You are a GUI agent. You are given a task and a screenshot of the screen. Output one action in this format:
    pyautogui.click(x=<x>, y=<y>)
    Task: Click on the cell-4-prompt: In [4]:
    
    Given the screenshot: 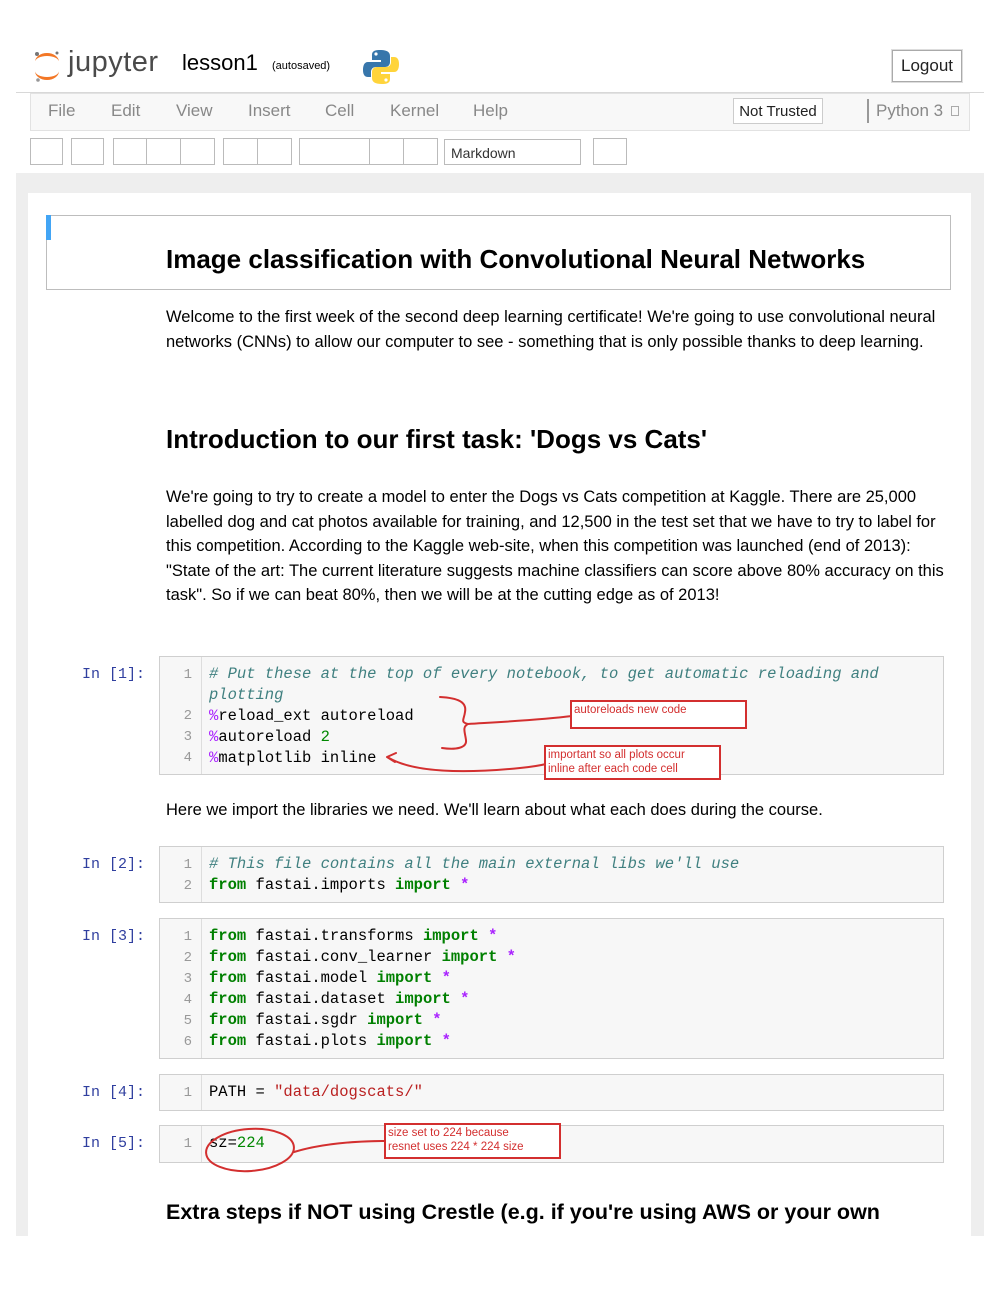 What is the action you would take?
    pyautogui.click(x=114, y=1092)
    